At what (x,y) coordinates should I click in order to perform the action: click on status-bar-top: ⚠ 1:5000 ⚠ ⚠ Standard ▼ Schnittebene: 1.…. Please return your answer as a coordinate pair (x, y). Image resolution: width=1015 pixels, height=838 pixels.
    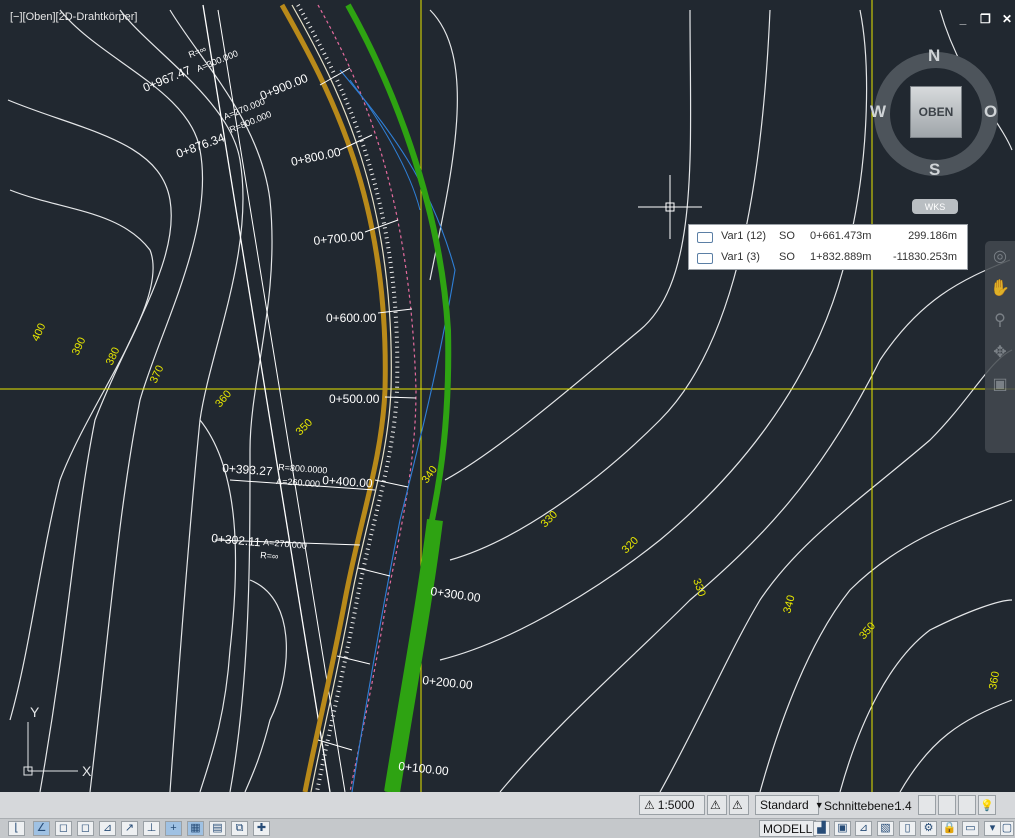
    Looking at the image, I should click on (507, 805).